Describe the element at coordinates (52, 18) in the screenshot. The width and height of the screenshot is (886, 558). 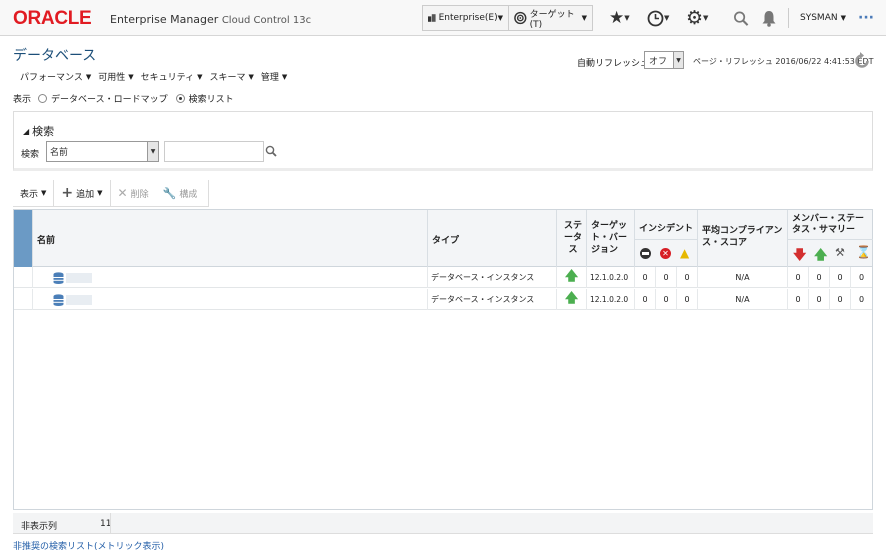
I see `oracle-logo: ORACLE` at that location.